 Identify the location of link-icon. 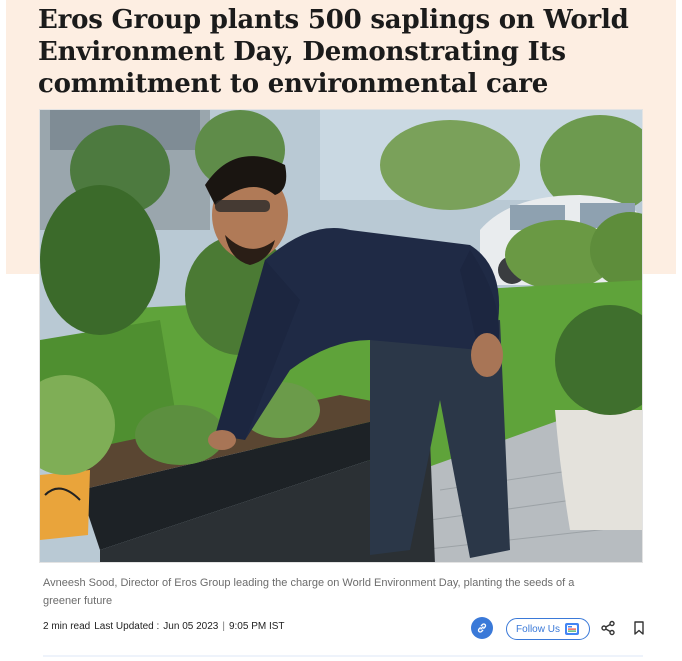
(482, 628).